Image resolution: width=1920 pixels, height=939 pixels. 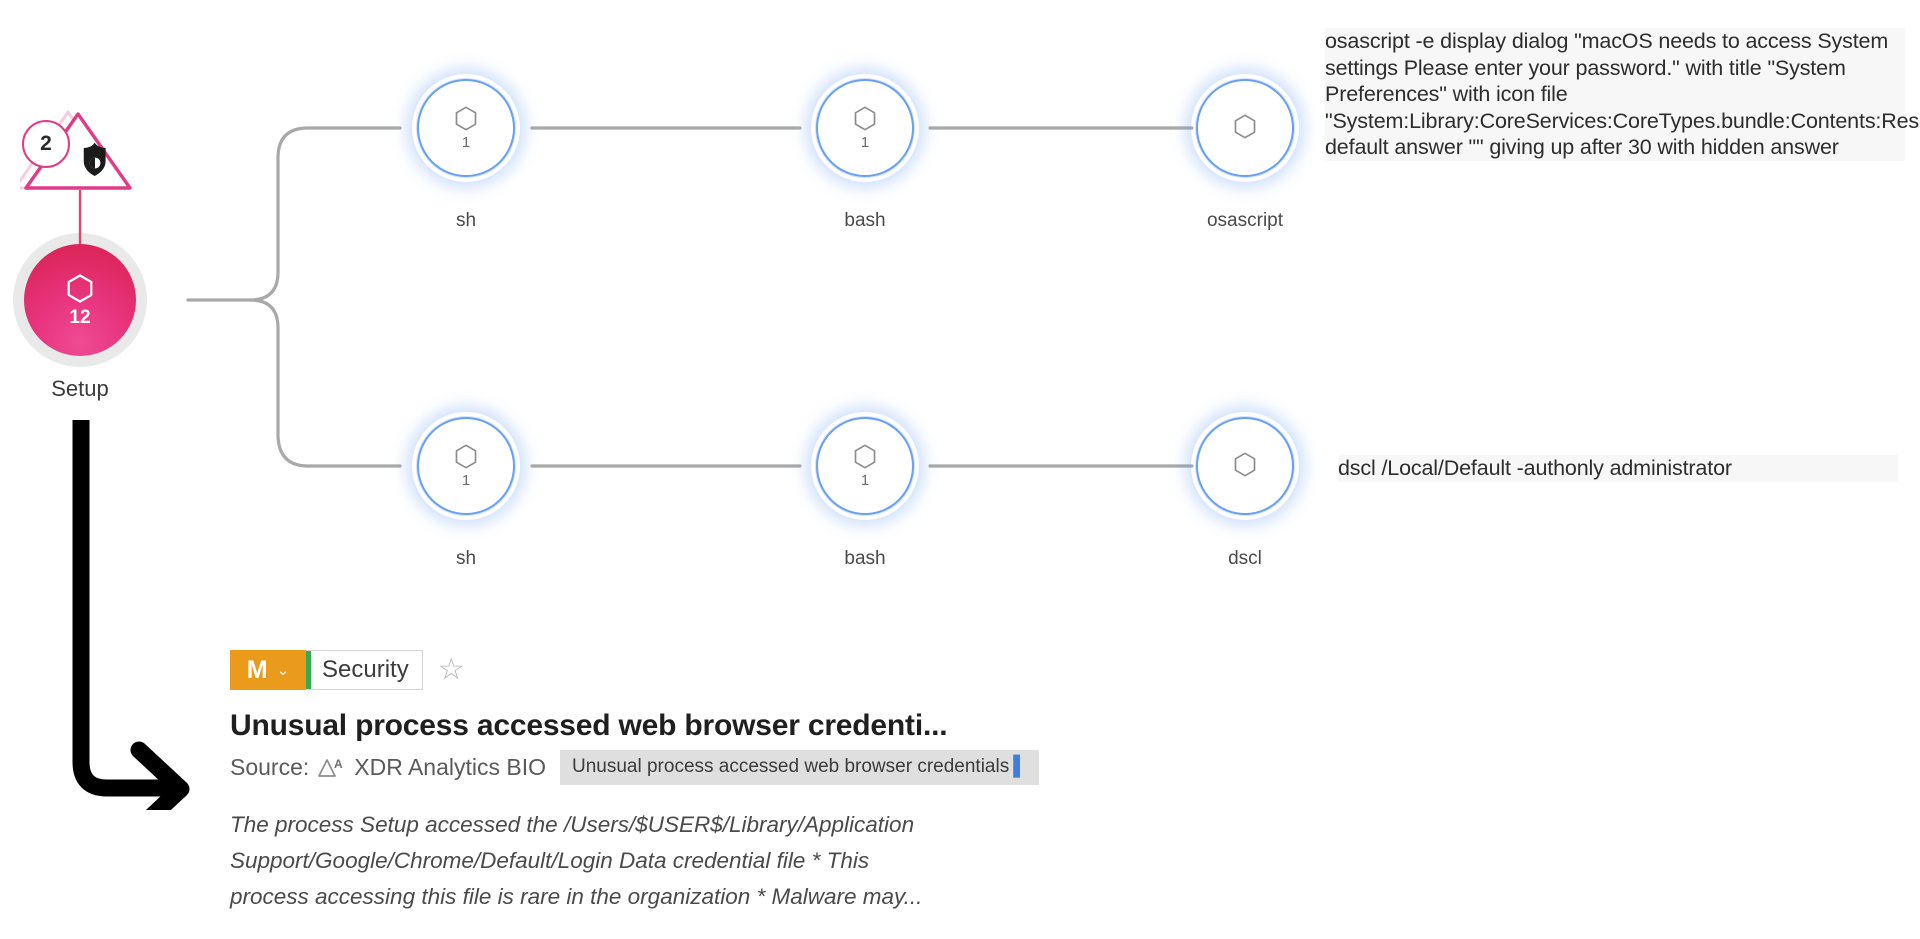 What do you see at coordinates (80, 388) in the screenshot?
I see `process-node-label-setup: Setup` at bounding box center [80, 388].